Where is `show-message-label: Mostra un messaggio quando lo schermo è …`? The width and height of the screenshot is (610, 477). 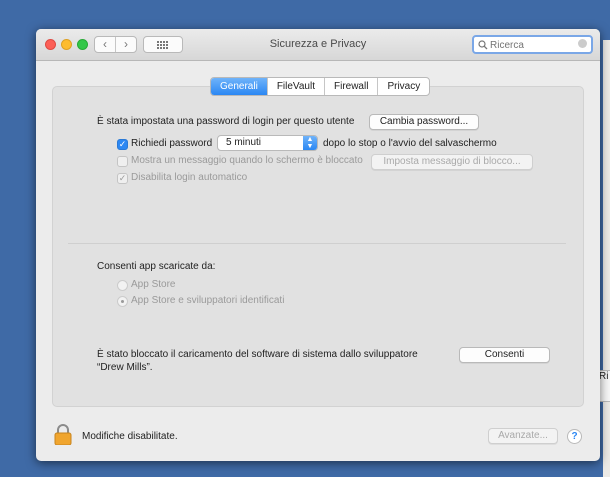
show-message-label: Mostra un messaggio quando lo schermo è … is located at coordinates (247, 160).